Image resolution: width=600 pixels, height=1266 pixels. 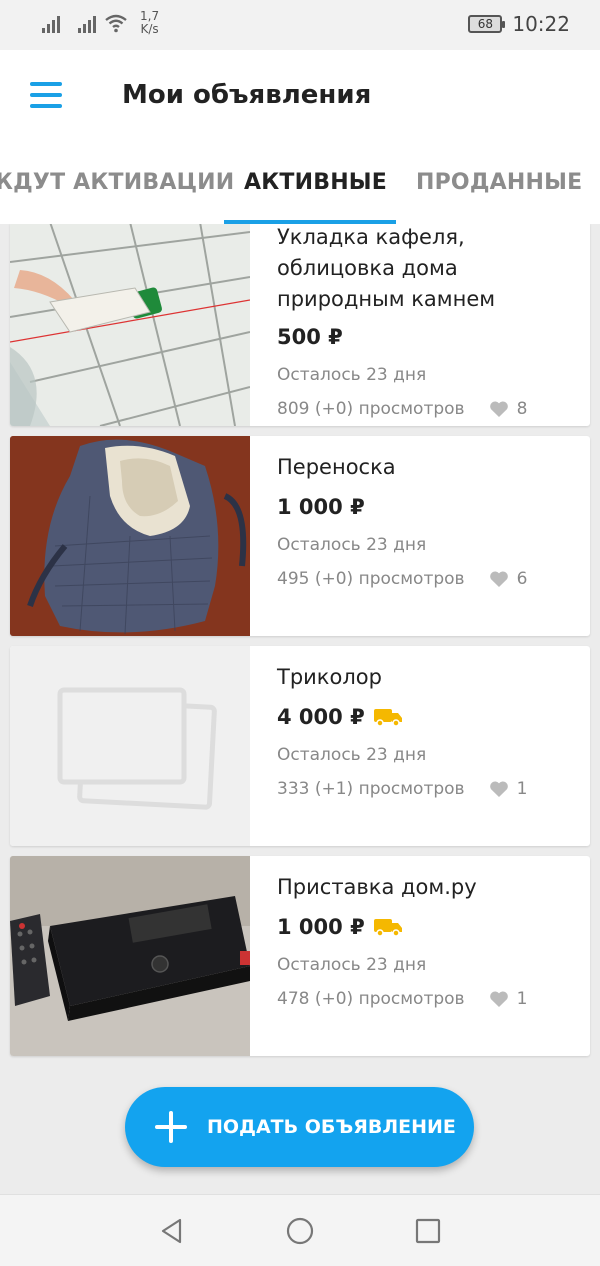 I want to click on listing-title: Триколор, so click(x=329, y=677).